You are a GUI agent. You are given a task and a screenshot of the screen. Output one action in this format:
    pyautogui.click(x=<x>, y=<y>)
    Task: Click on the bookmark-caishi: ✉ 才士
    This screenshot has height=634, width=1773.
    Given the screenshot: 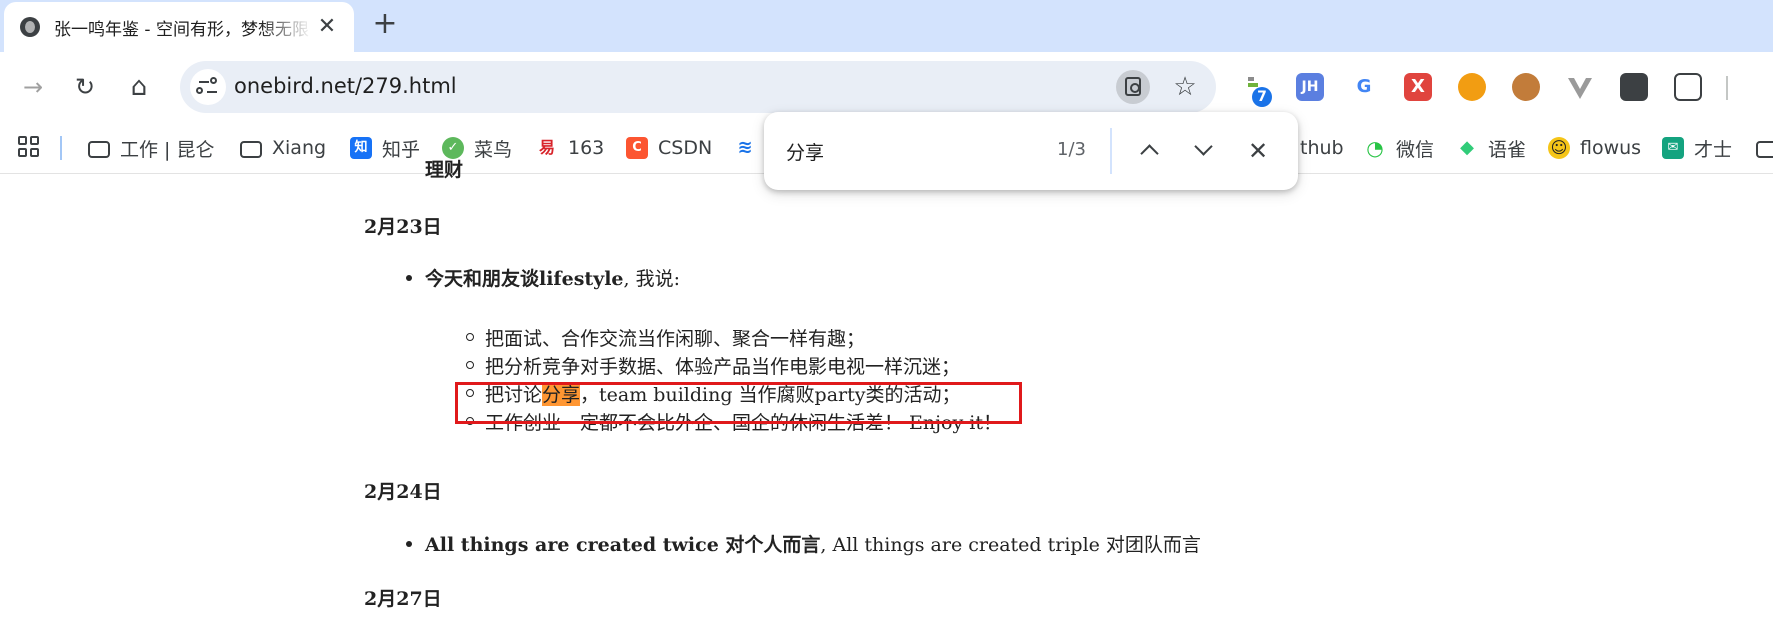 What is the action you would take?
    pyautogui.click(x=1697, y=148)
    